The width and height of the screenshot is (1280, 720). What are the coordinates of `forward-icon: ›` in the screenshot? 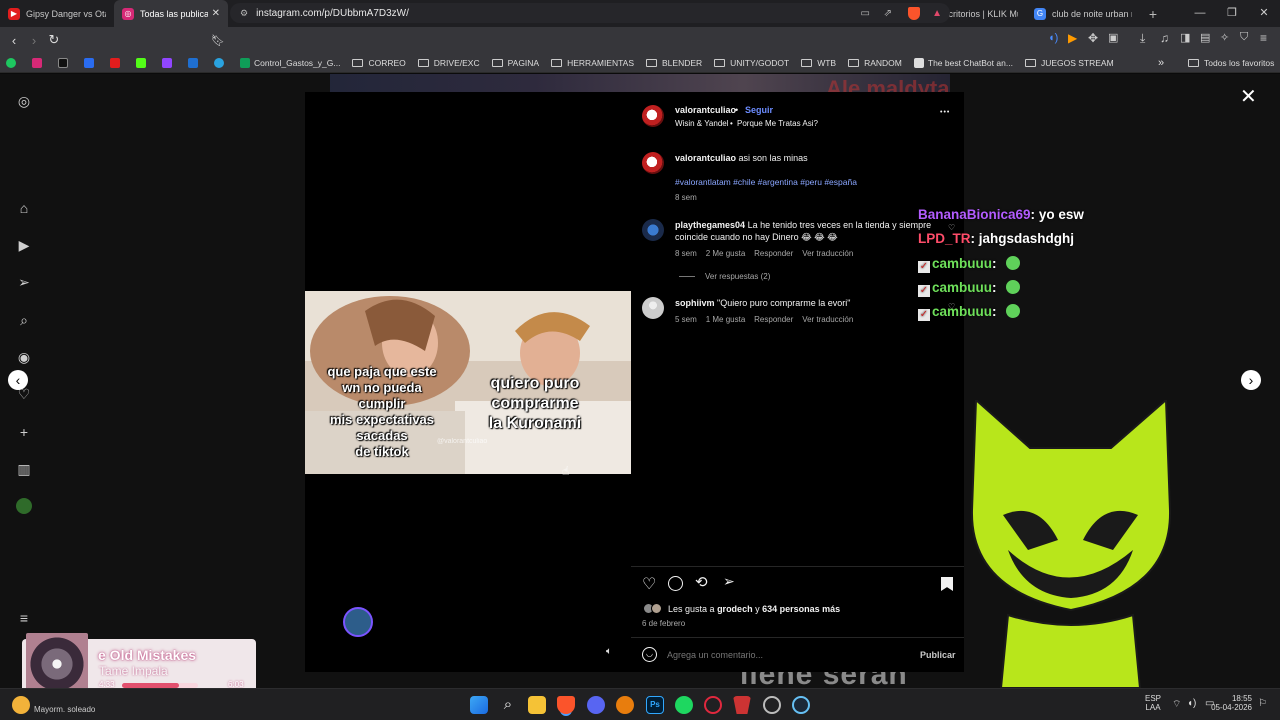 It's located at (34, 40).